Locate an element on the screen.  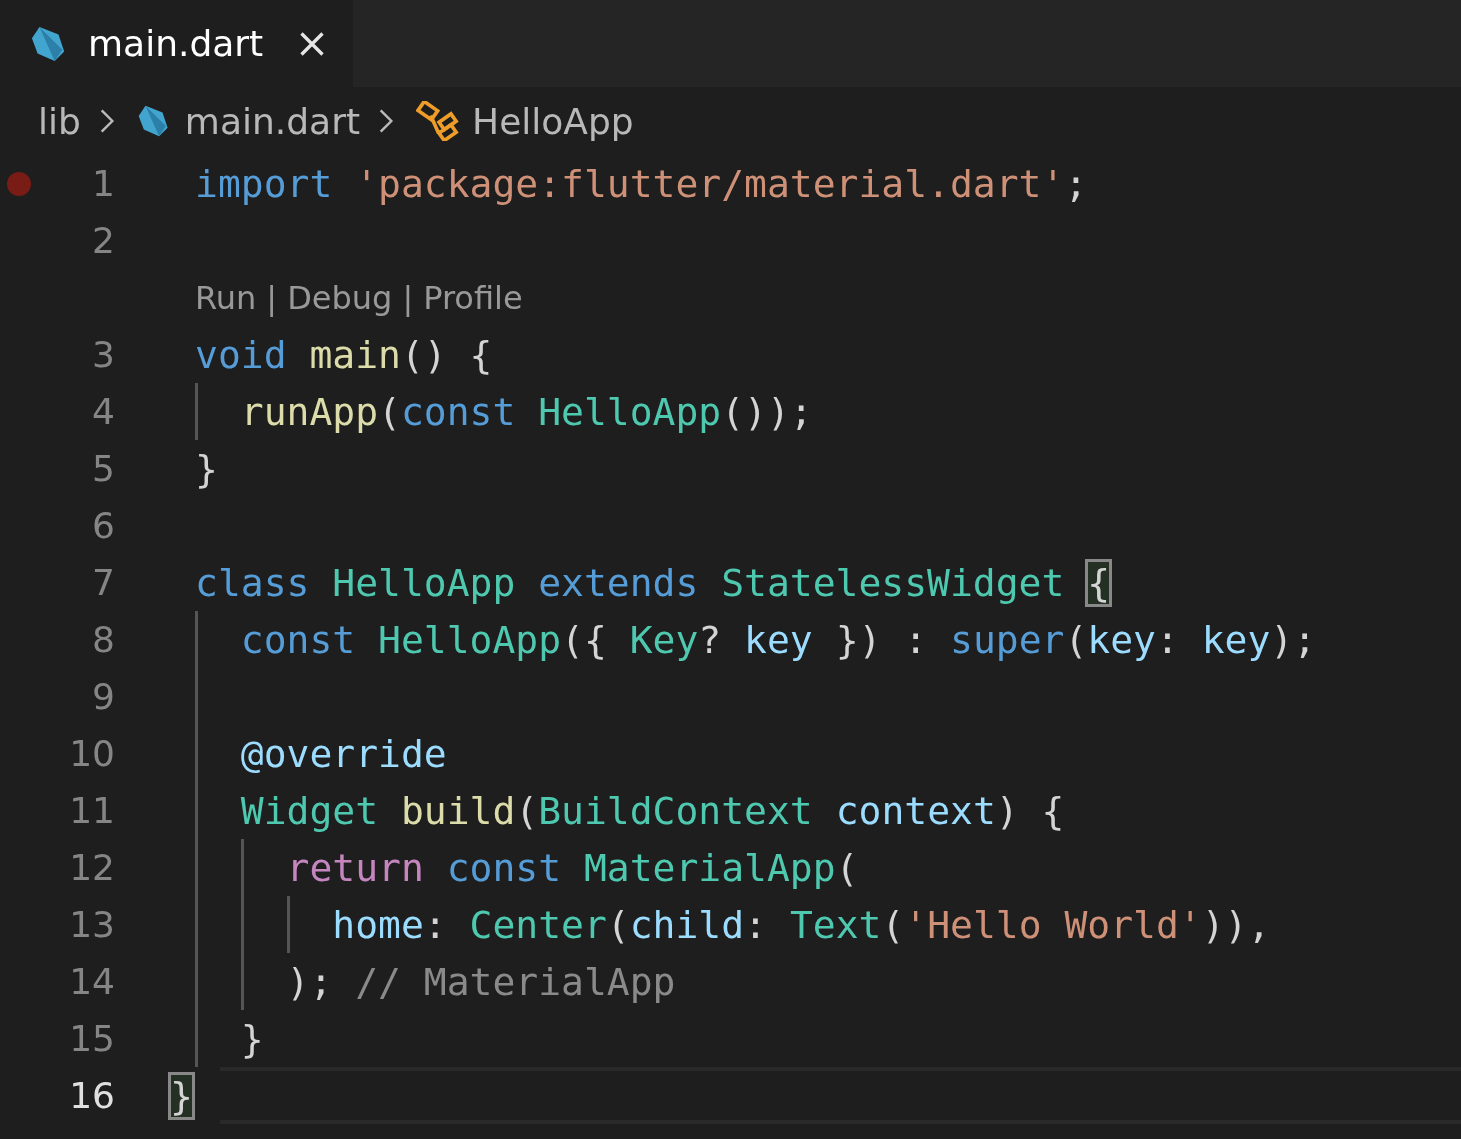
code-line: class HelloApp extends StatelessWidget { is located at coordinates (653, 582).